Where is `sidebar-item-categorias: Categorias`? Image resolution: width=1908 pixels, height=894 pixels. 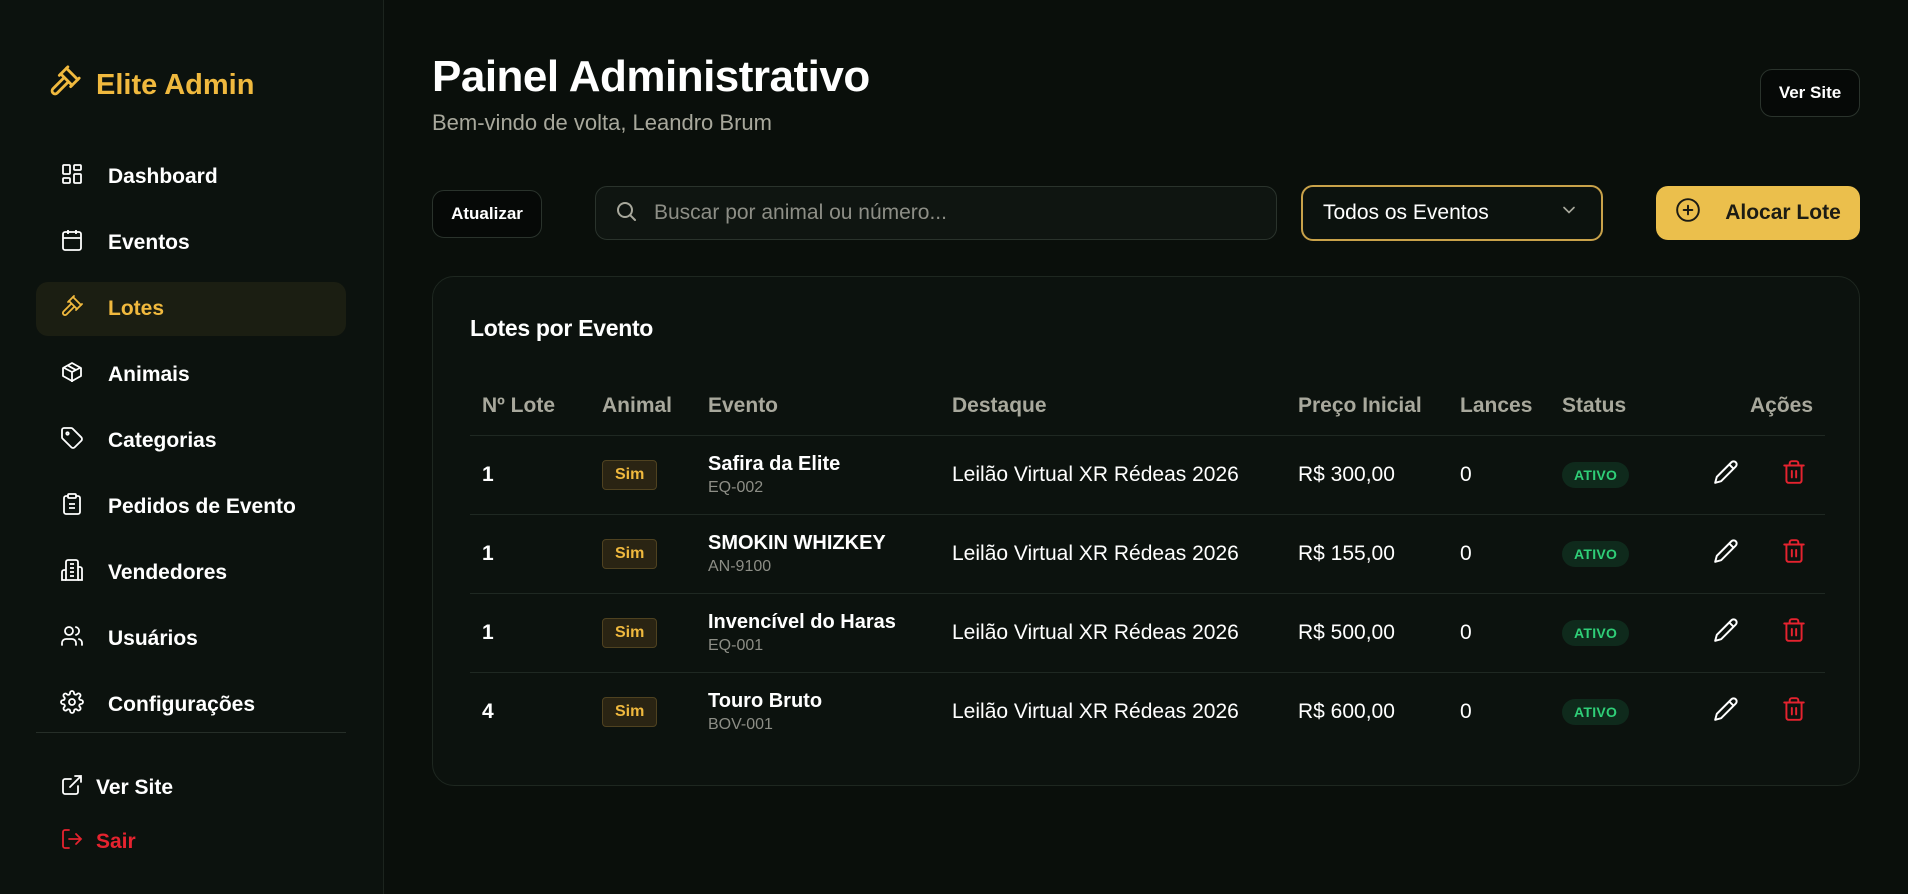
sidebar-item-categorias: Categorias is located at coordinates (191, 441).